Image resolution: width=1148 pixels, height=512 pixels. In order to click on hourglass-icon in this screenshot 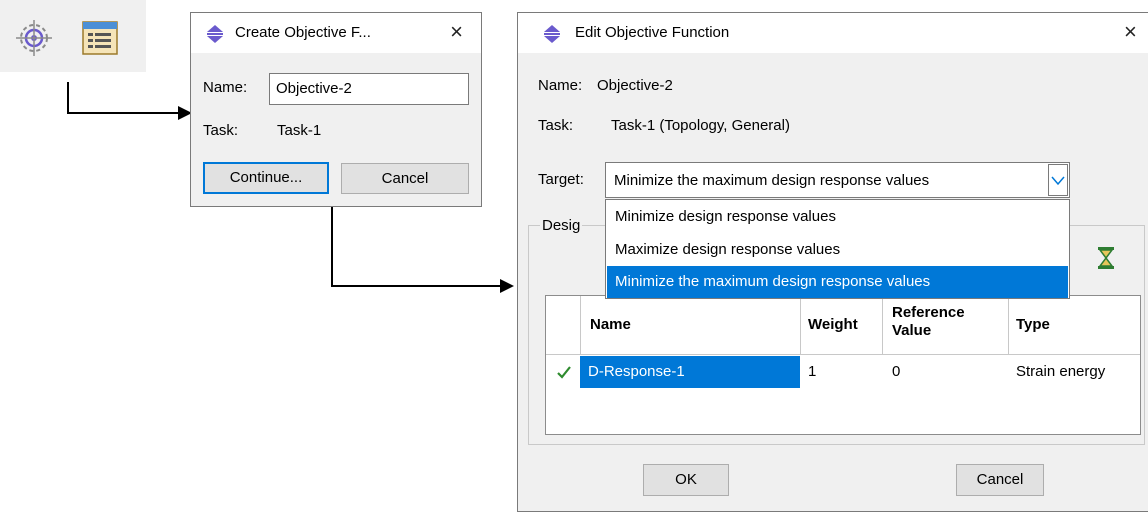, I will do `click(1106, 258)`.